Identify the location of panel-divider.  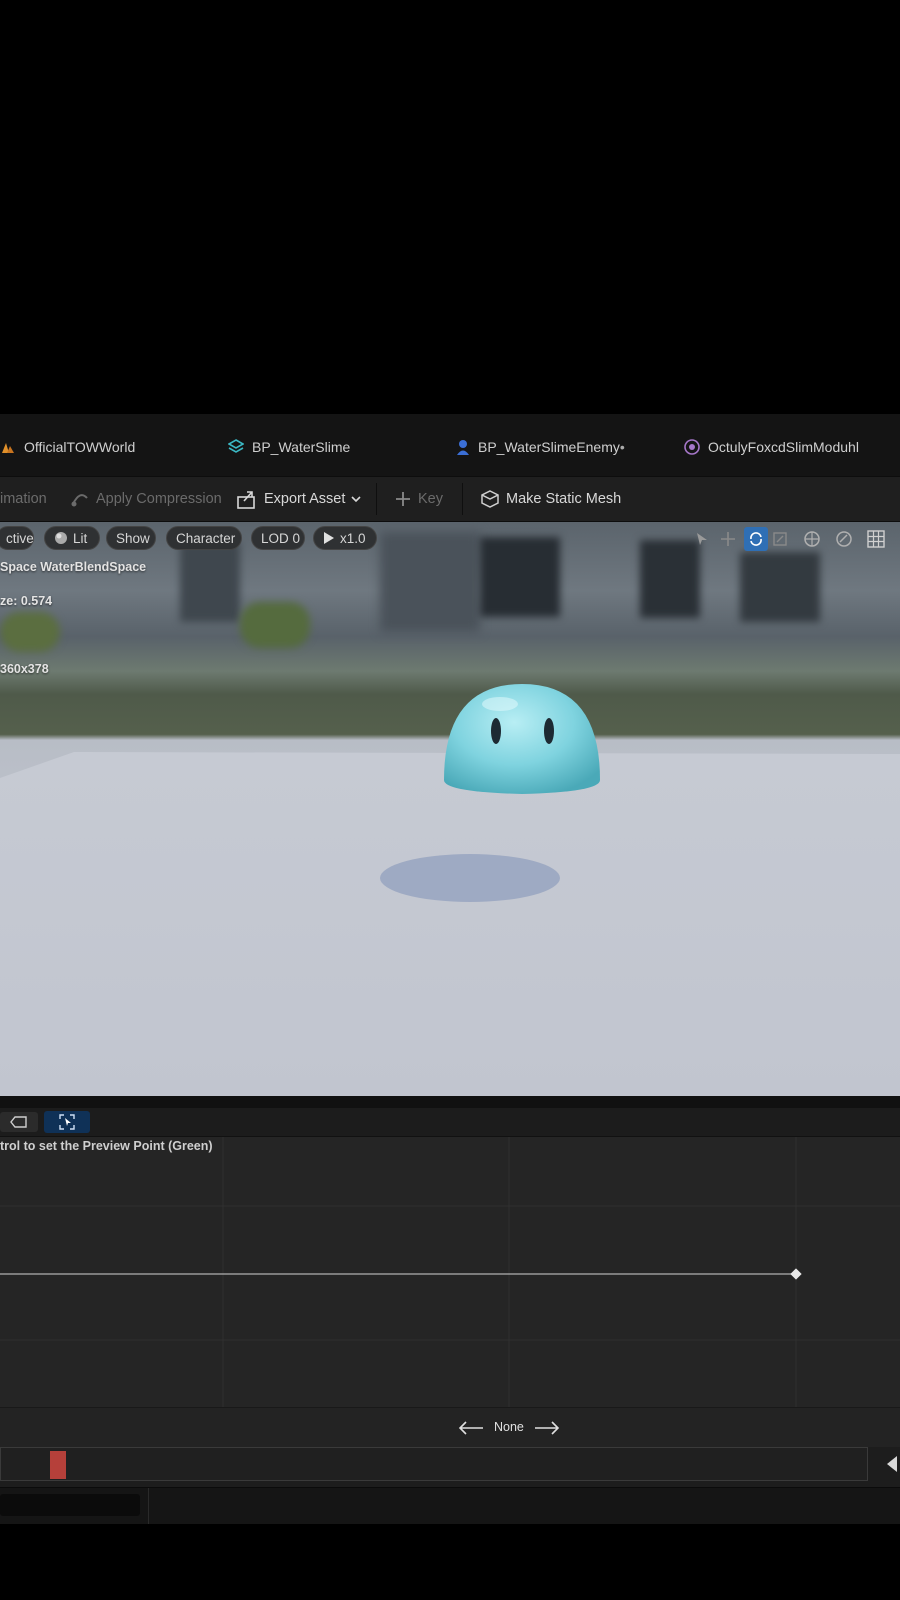
(450, 1102).